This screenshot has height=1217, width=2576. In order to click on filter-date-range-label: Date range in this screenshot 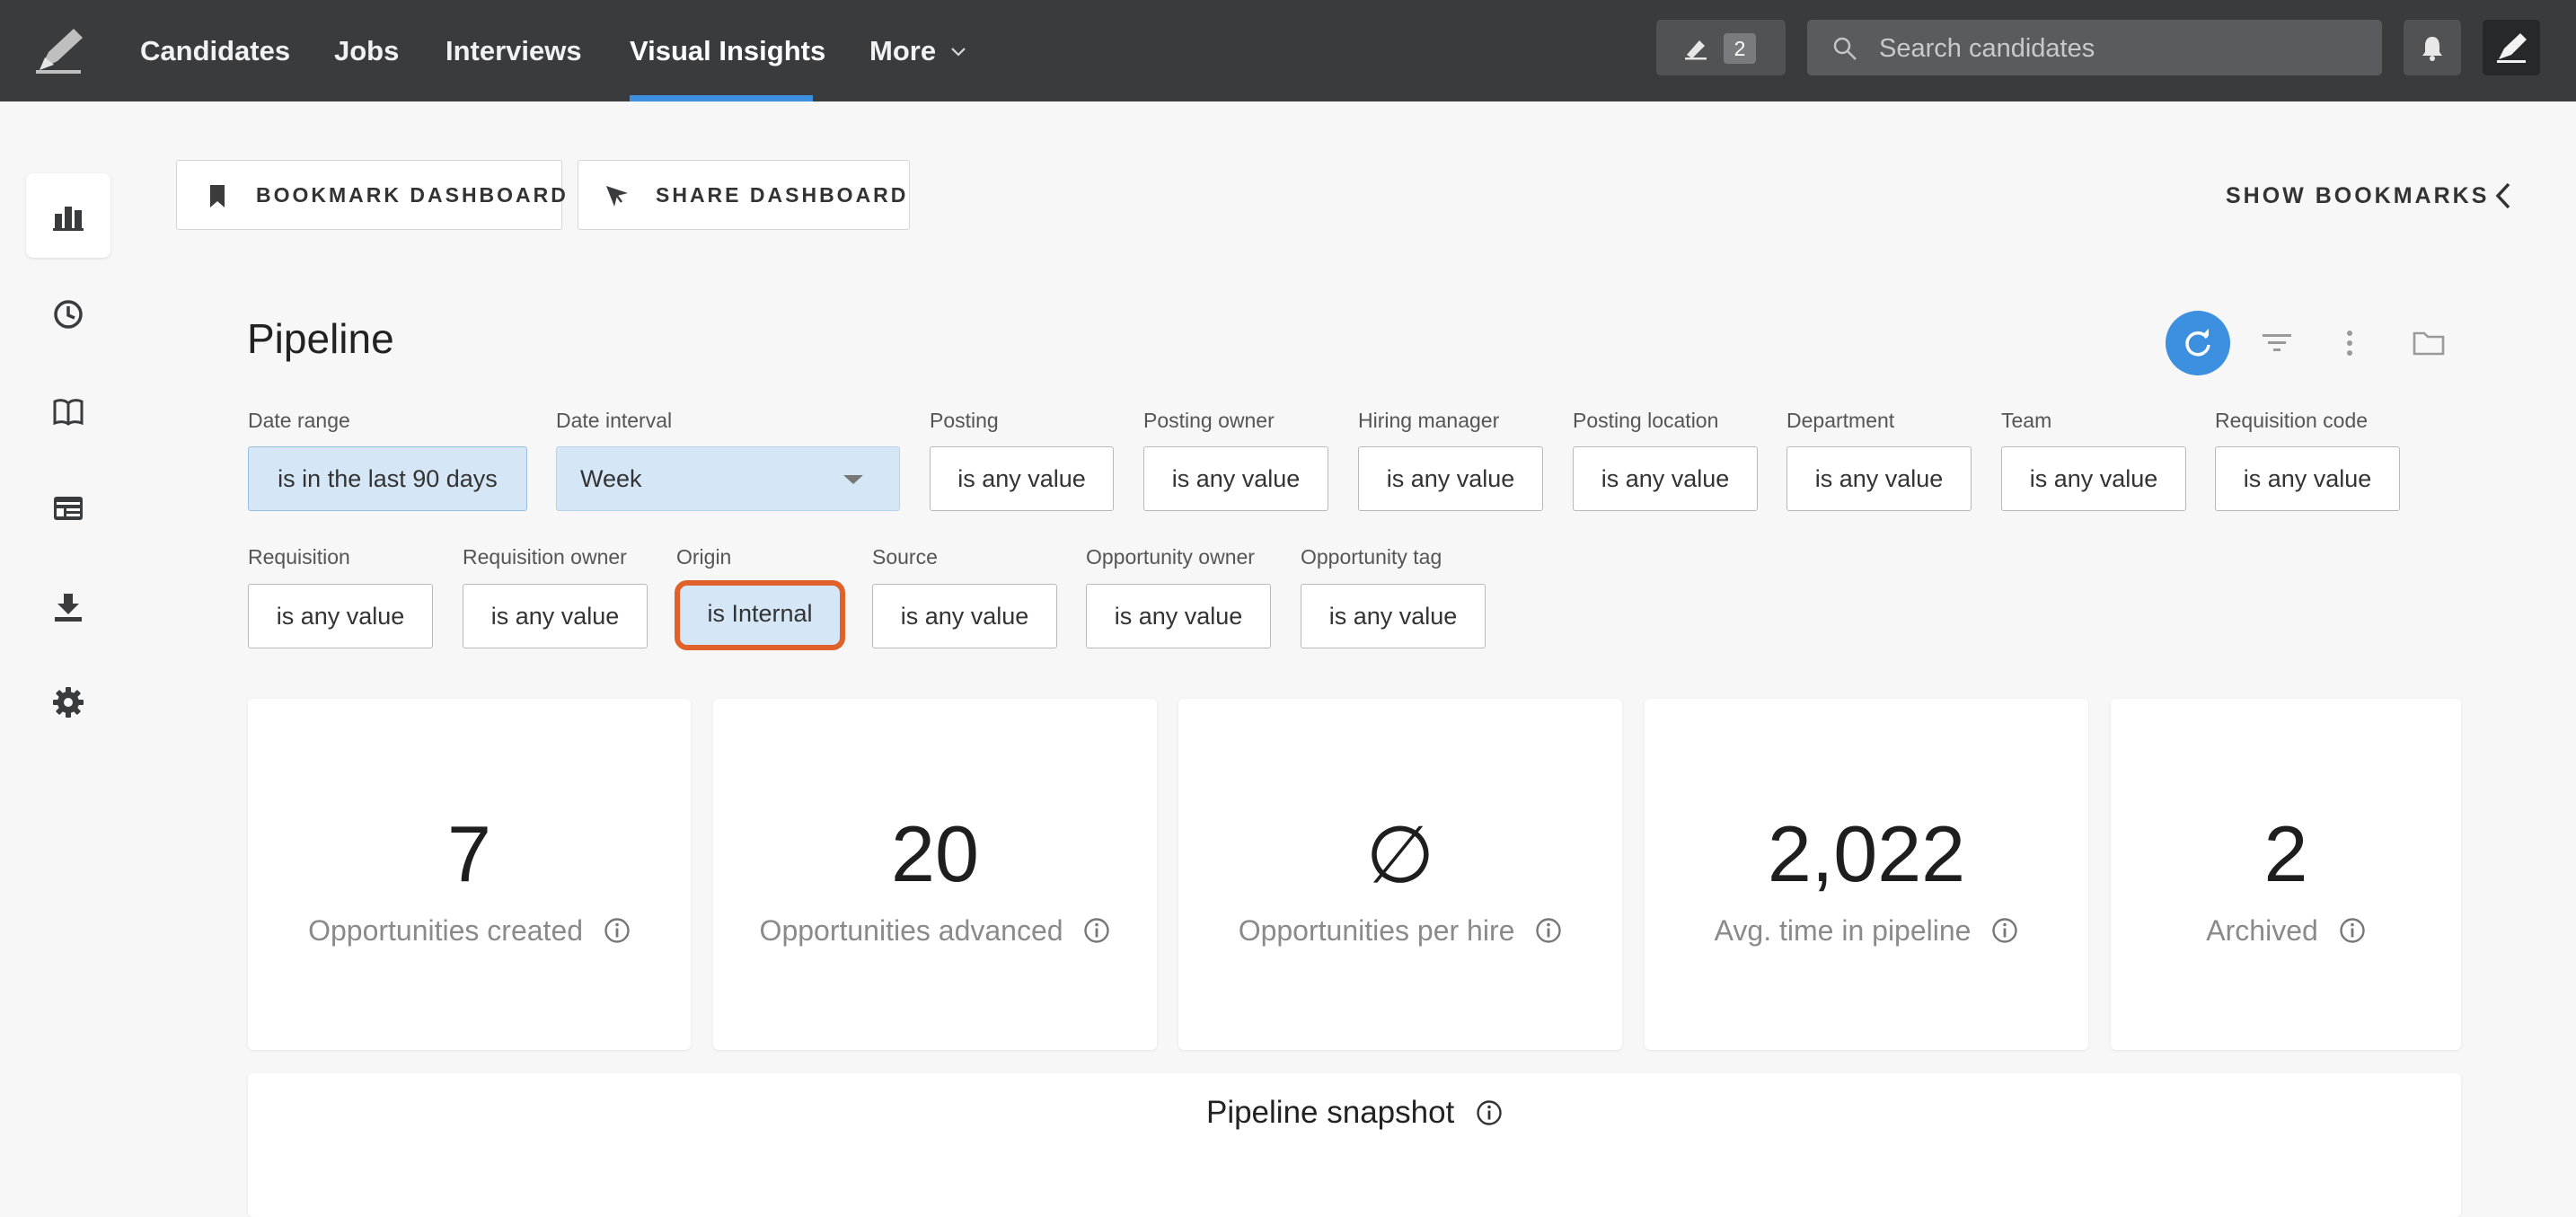, I will do `click(299, 420)`.